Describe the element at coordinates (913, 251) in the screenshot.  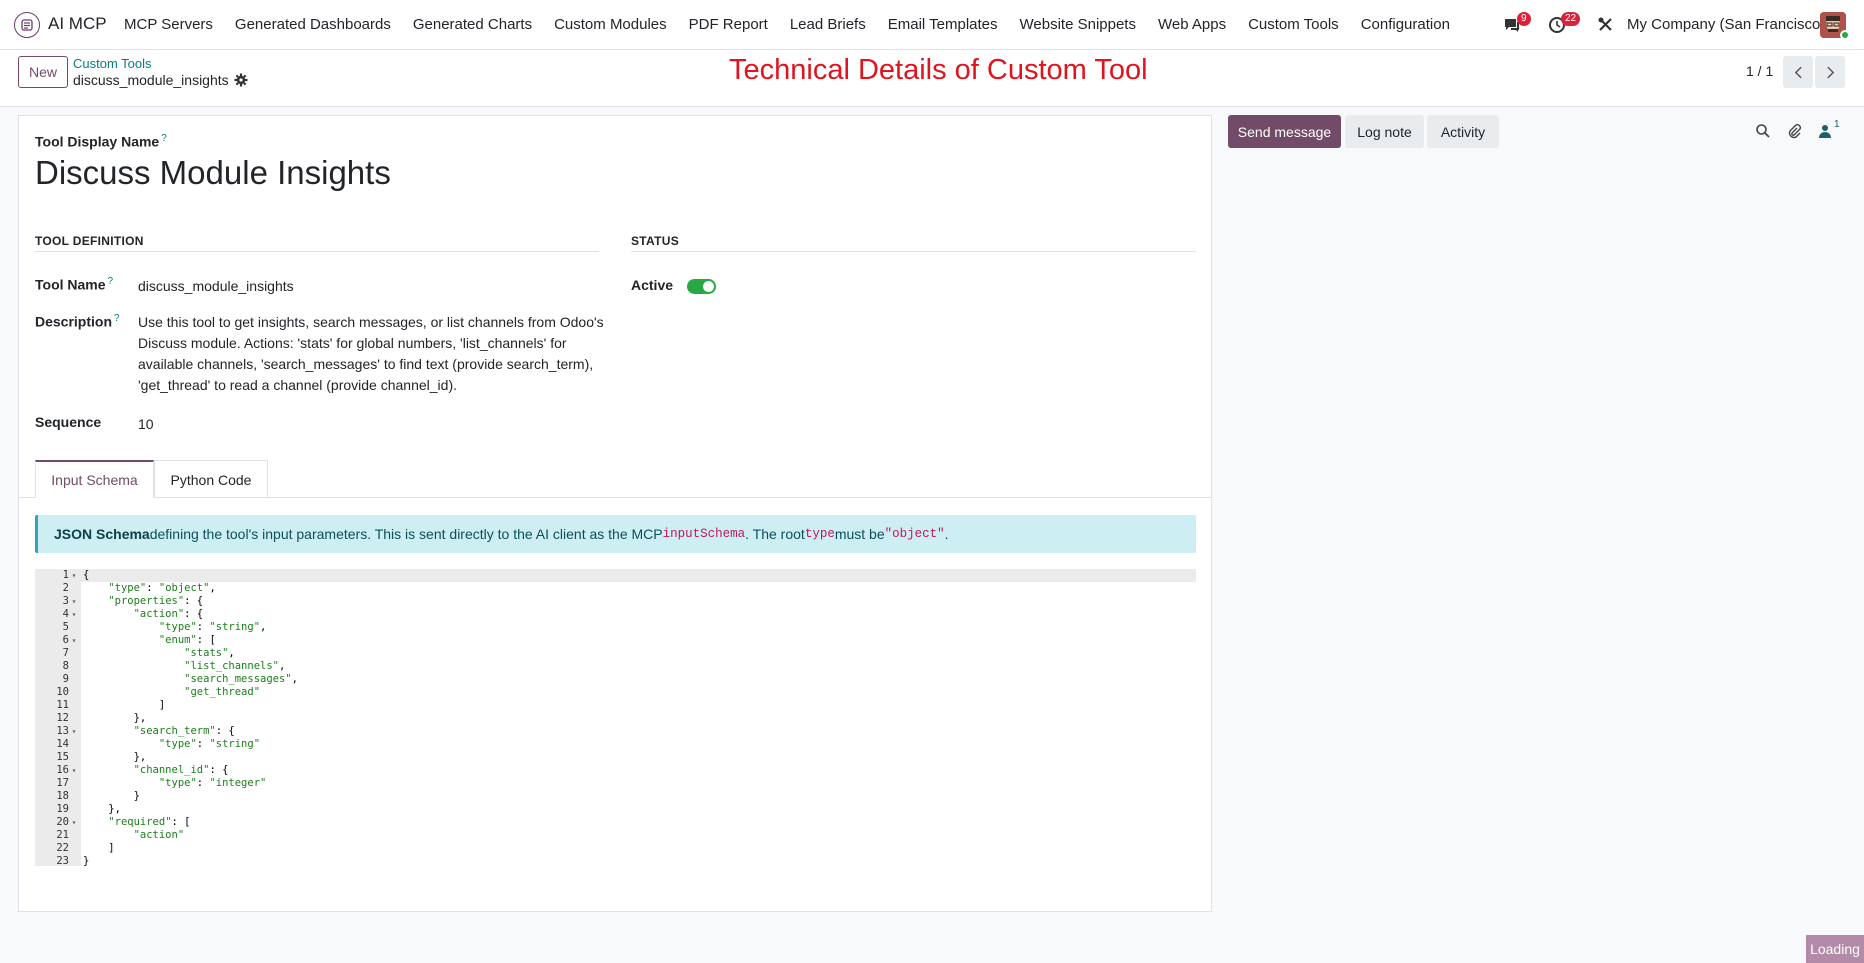
I see `section-divider` at that location.